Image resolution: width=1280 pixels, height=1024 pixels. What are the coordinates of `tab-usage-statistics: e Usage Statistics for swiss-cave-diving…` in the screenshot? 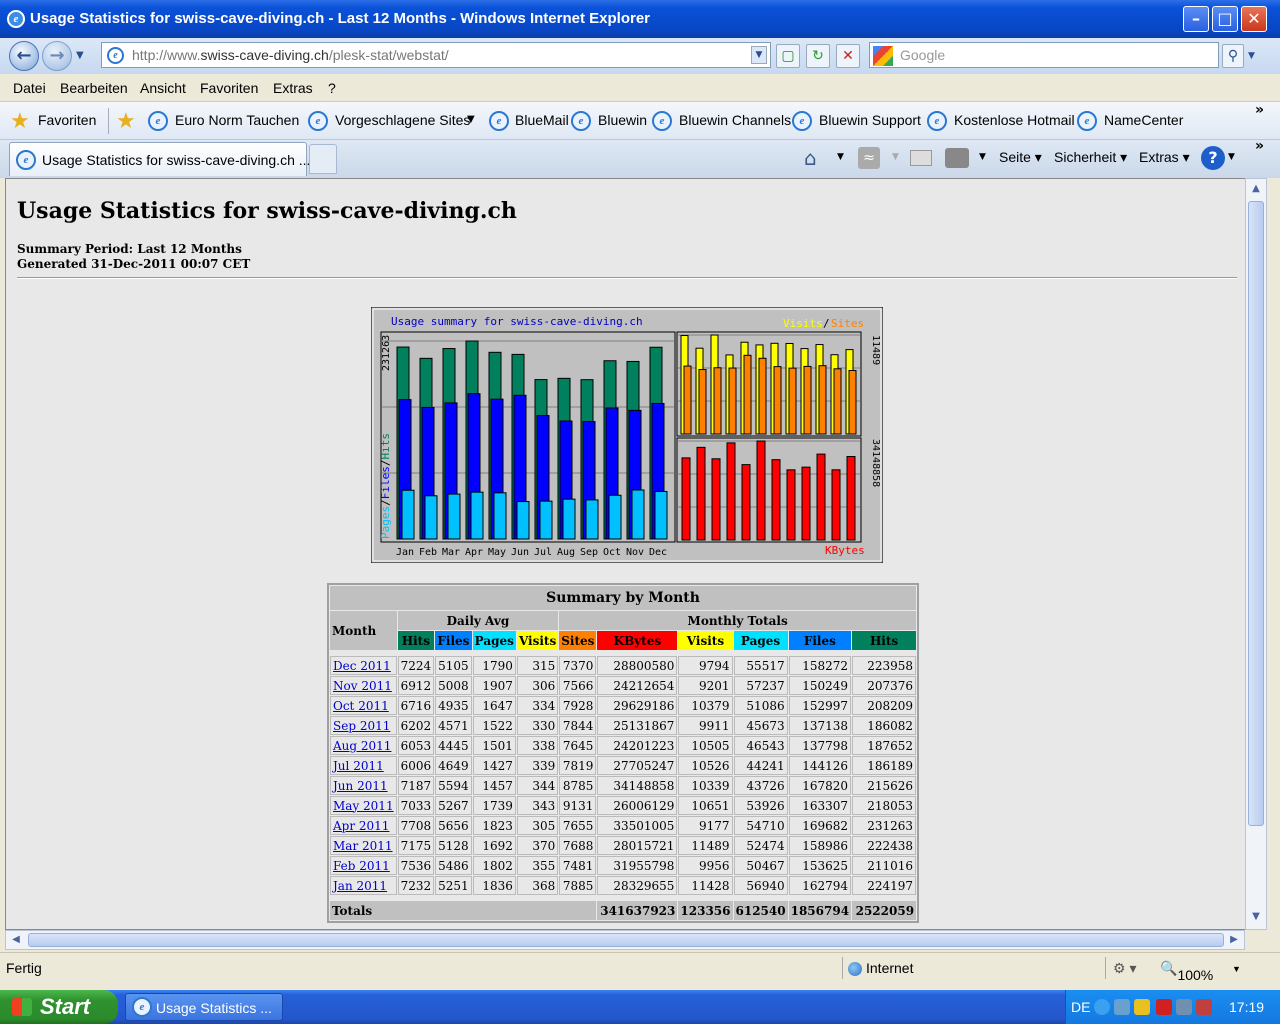 It's located at (160, 159).